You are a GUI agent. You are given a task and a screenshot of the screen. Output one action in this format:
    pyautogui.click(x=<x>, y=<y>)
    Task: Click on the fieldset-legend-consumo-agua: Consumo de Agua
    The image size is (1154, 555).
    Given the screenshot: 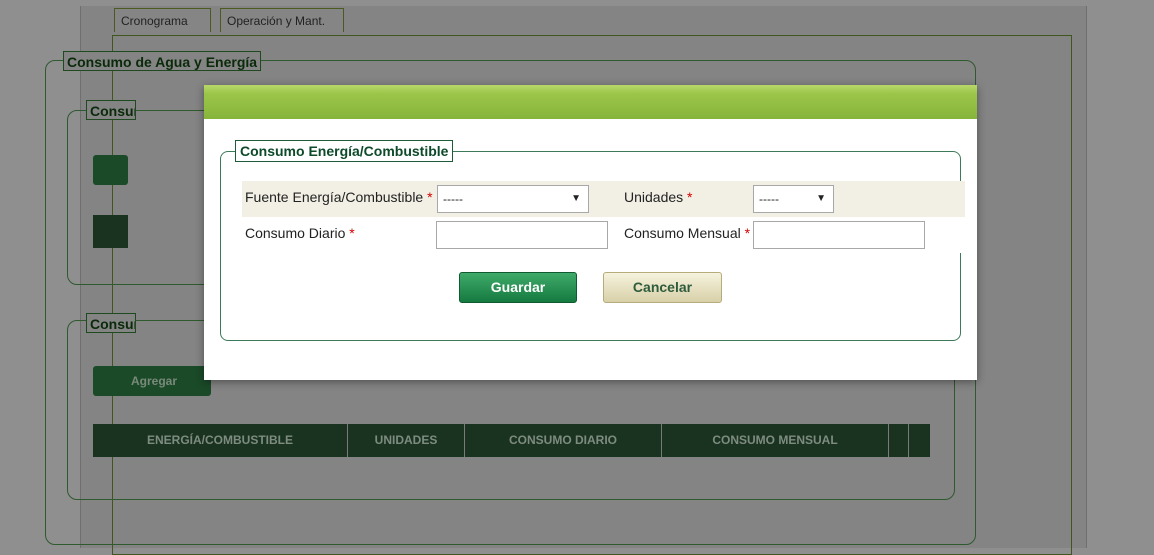 What is the action you would take?
    pyautogui.click(x=111, y=110)
    